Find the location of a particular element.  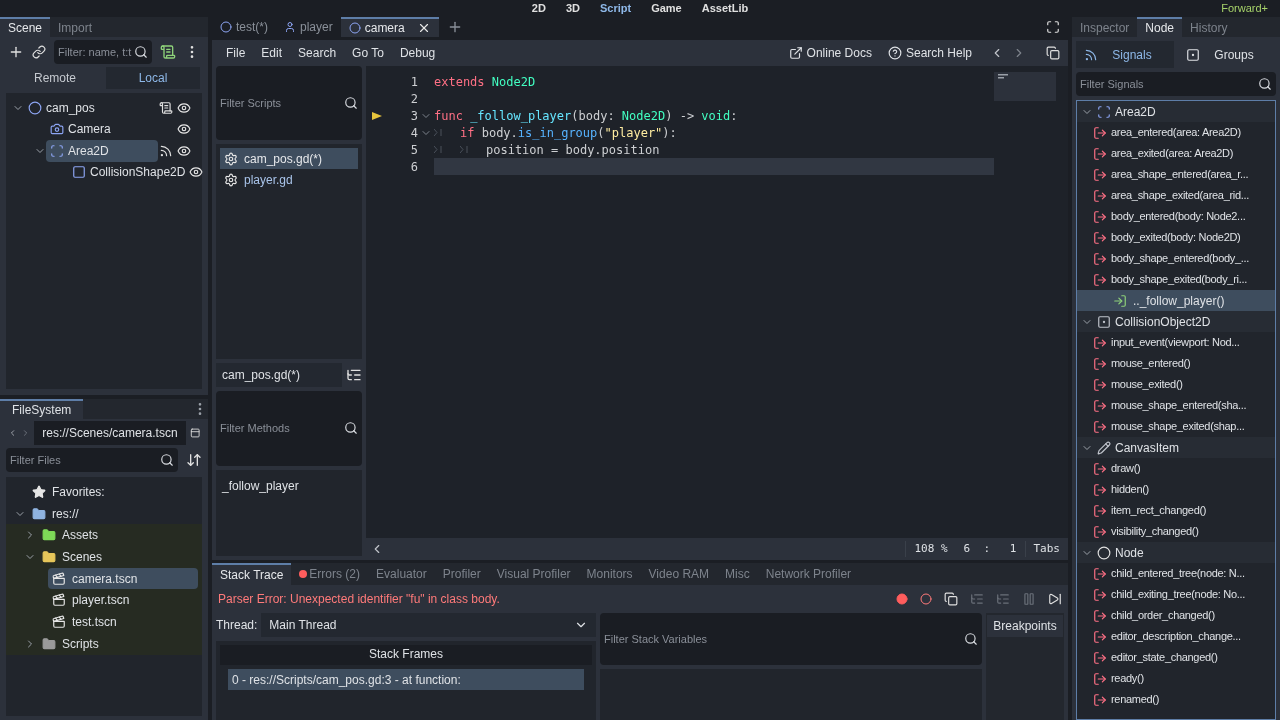

breakpoint-icon is located at coordinates (902, 599).